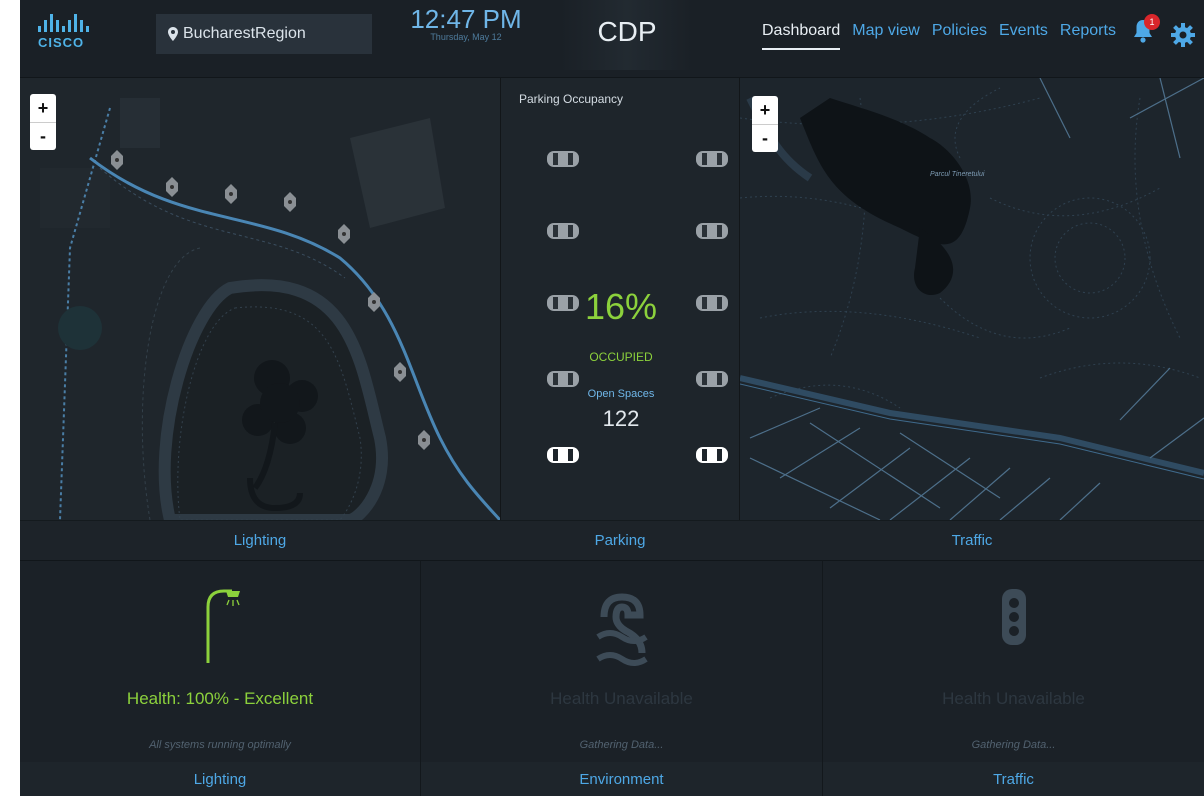  What do you see at coordinates (73, 23) in the screenshot?
I see `cisco-logo-icon` at bounding box center [73, 23].